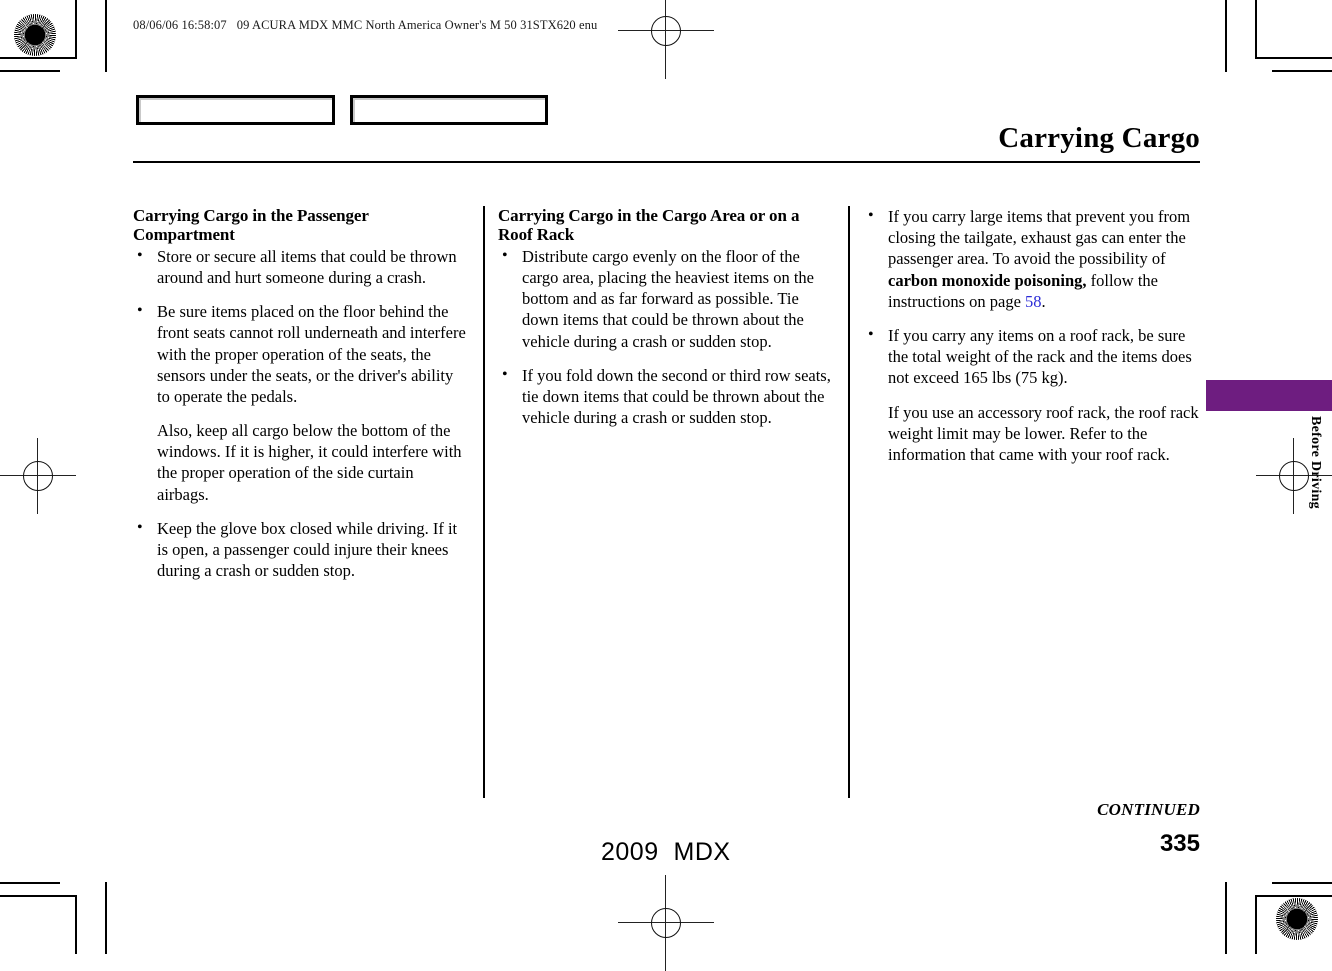 The image size is (1332, 971). Describe the element at coordinates (1043, 301) in the screenshot. I see `list-item-text-part-3: .` at that location.